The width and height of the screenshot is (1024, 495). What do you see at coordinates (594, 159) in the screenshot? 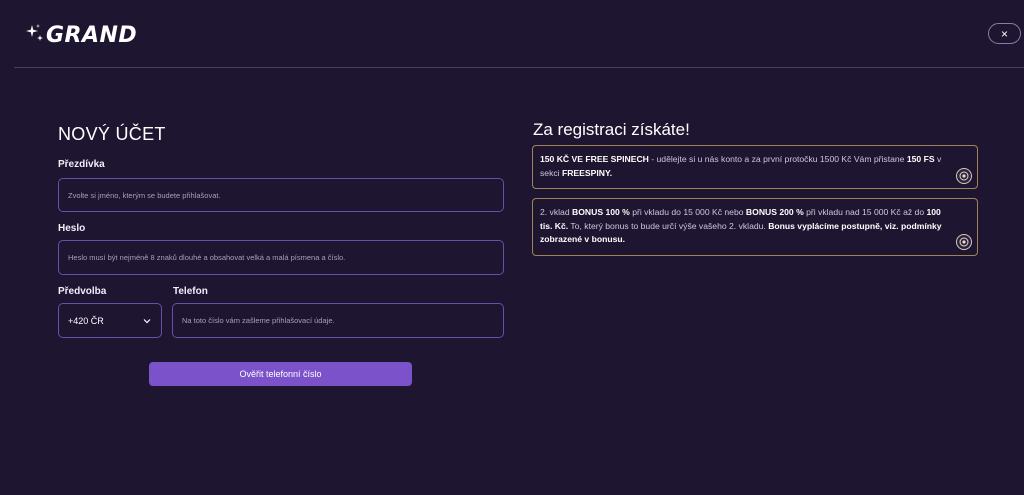
I see `bonus-card-freespins-headline: 150 KČ VE FREE SPINECH` at bounding box center [594, 159].